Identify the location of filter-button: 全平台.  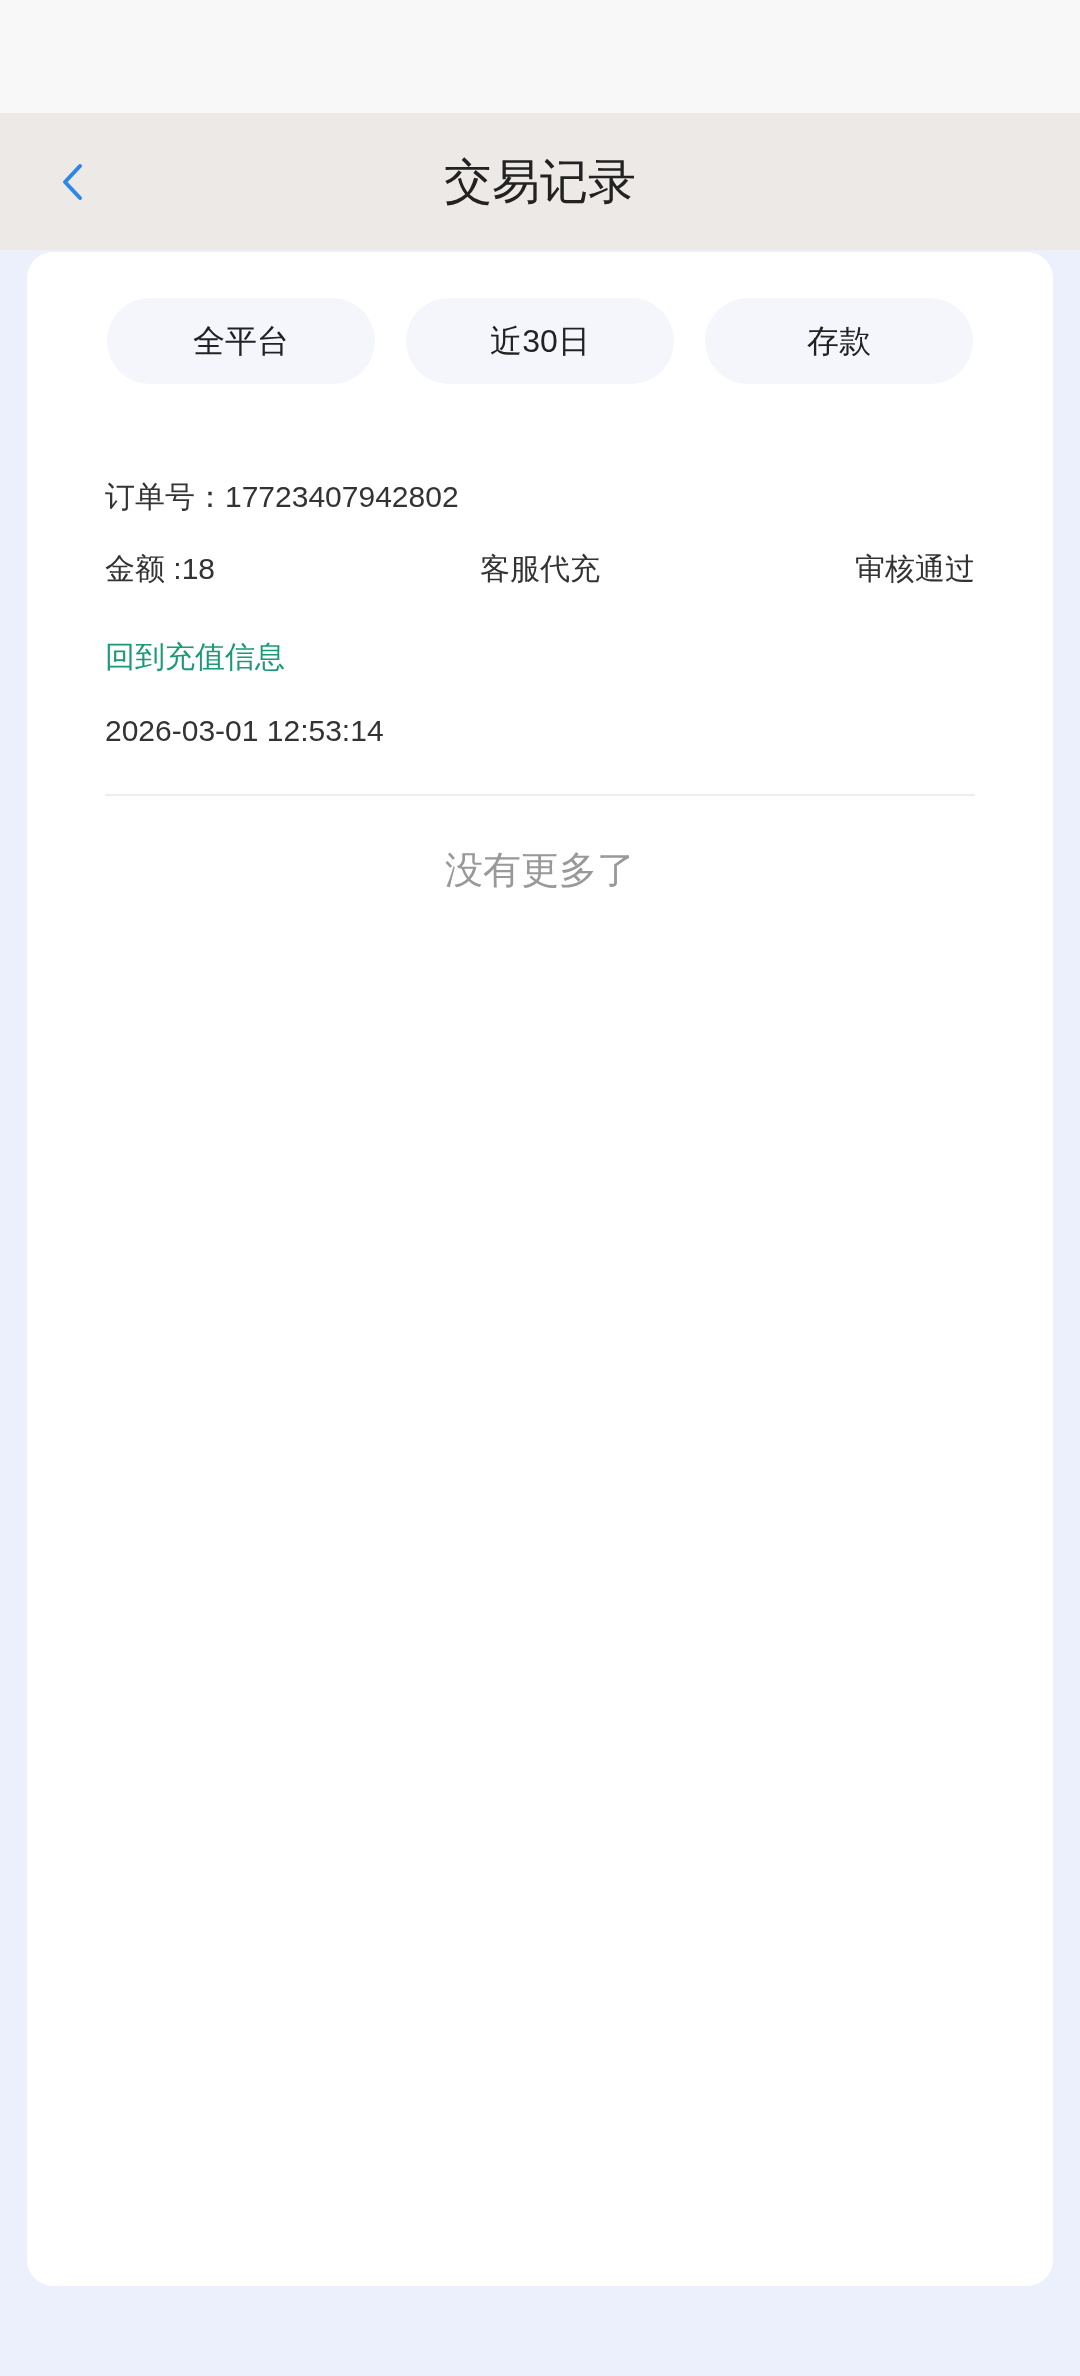
(241, 341).